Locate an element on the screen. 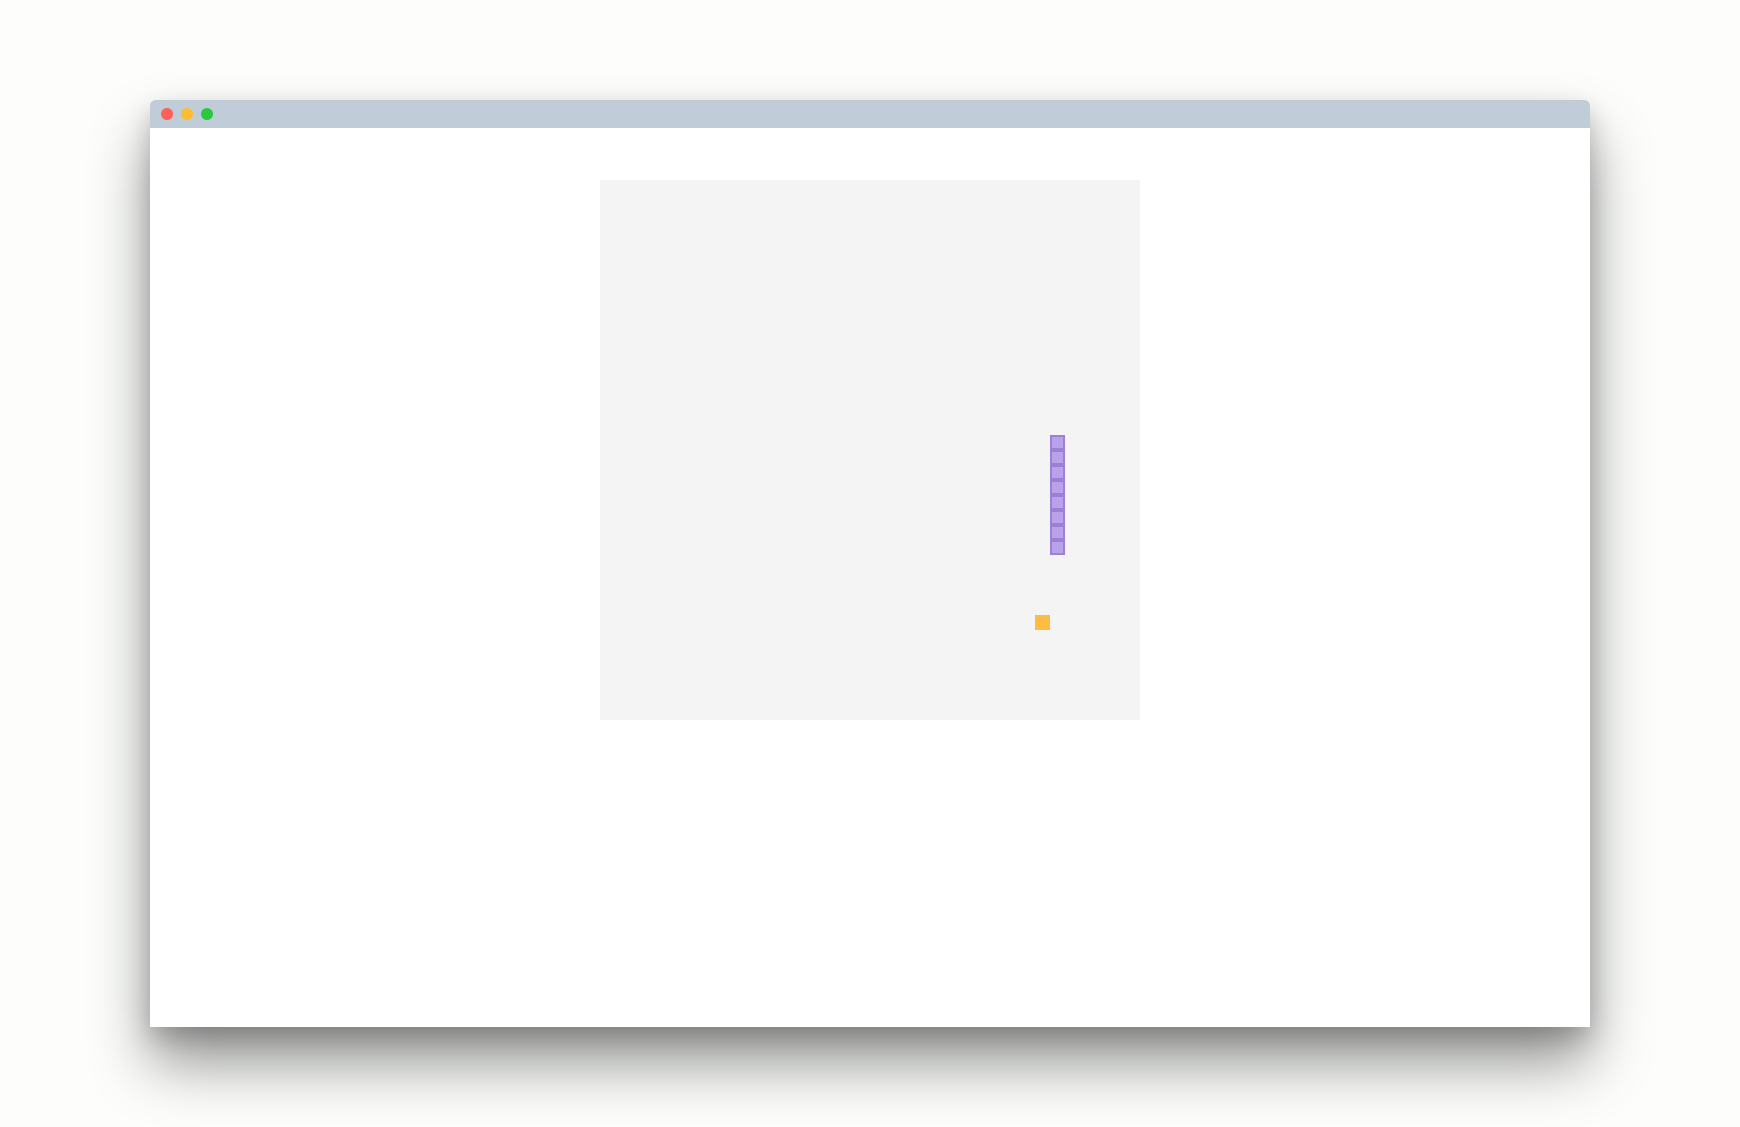 The image size is (1740, 1127). food-pellet is located at coordinates (1042, 622).